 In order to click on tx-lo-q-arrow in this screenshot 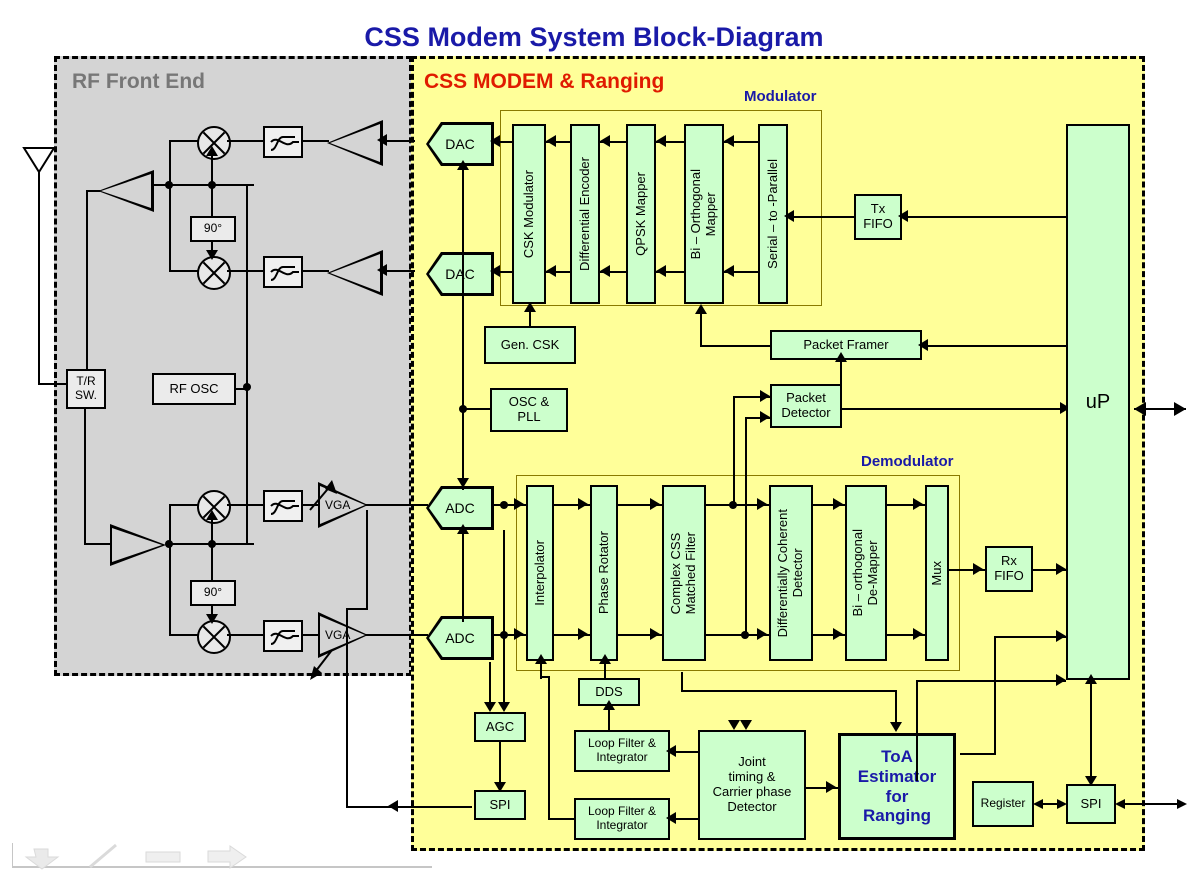, I will do `click(212, 255)`.